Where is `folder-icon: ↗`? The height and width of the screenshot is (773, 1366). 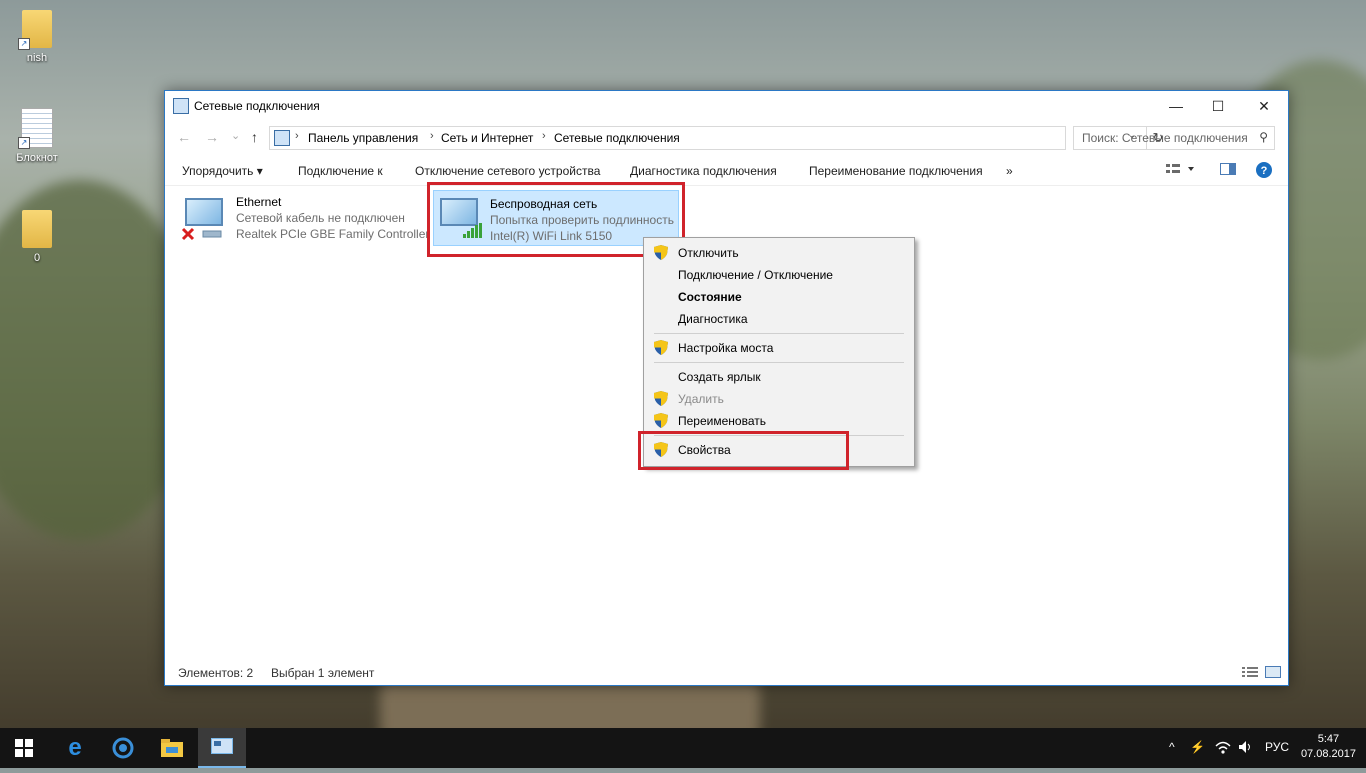
folder-icon: ↗ is located at coordinates (35, 30).